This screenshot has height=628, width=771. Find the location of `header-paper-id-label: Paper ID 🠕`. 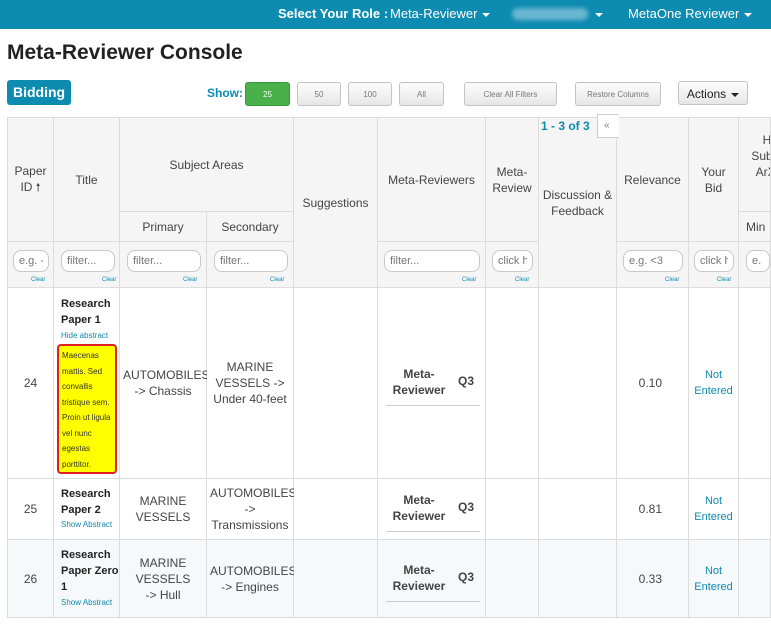

header-paper-id-label: Paper ID 🠕 is located at coordinates (30, 179).